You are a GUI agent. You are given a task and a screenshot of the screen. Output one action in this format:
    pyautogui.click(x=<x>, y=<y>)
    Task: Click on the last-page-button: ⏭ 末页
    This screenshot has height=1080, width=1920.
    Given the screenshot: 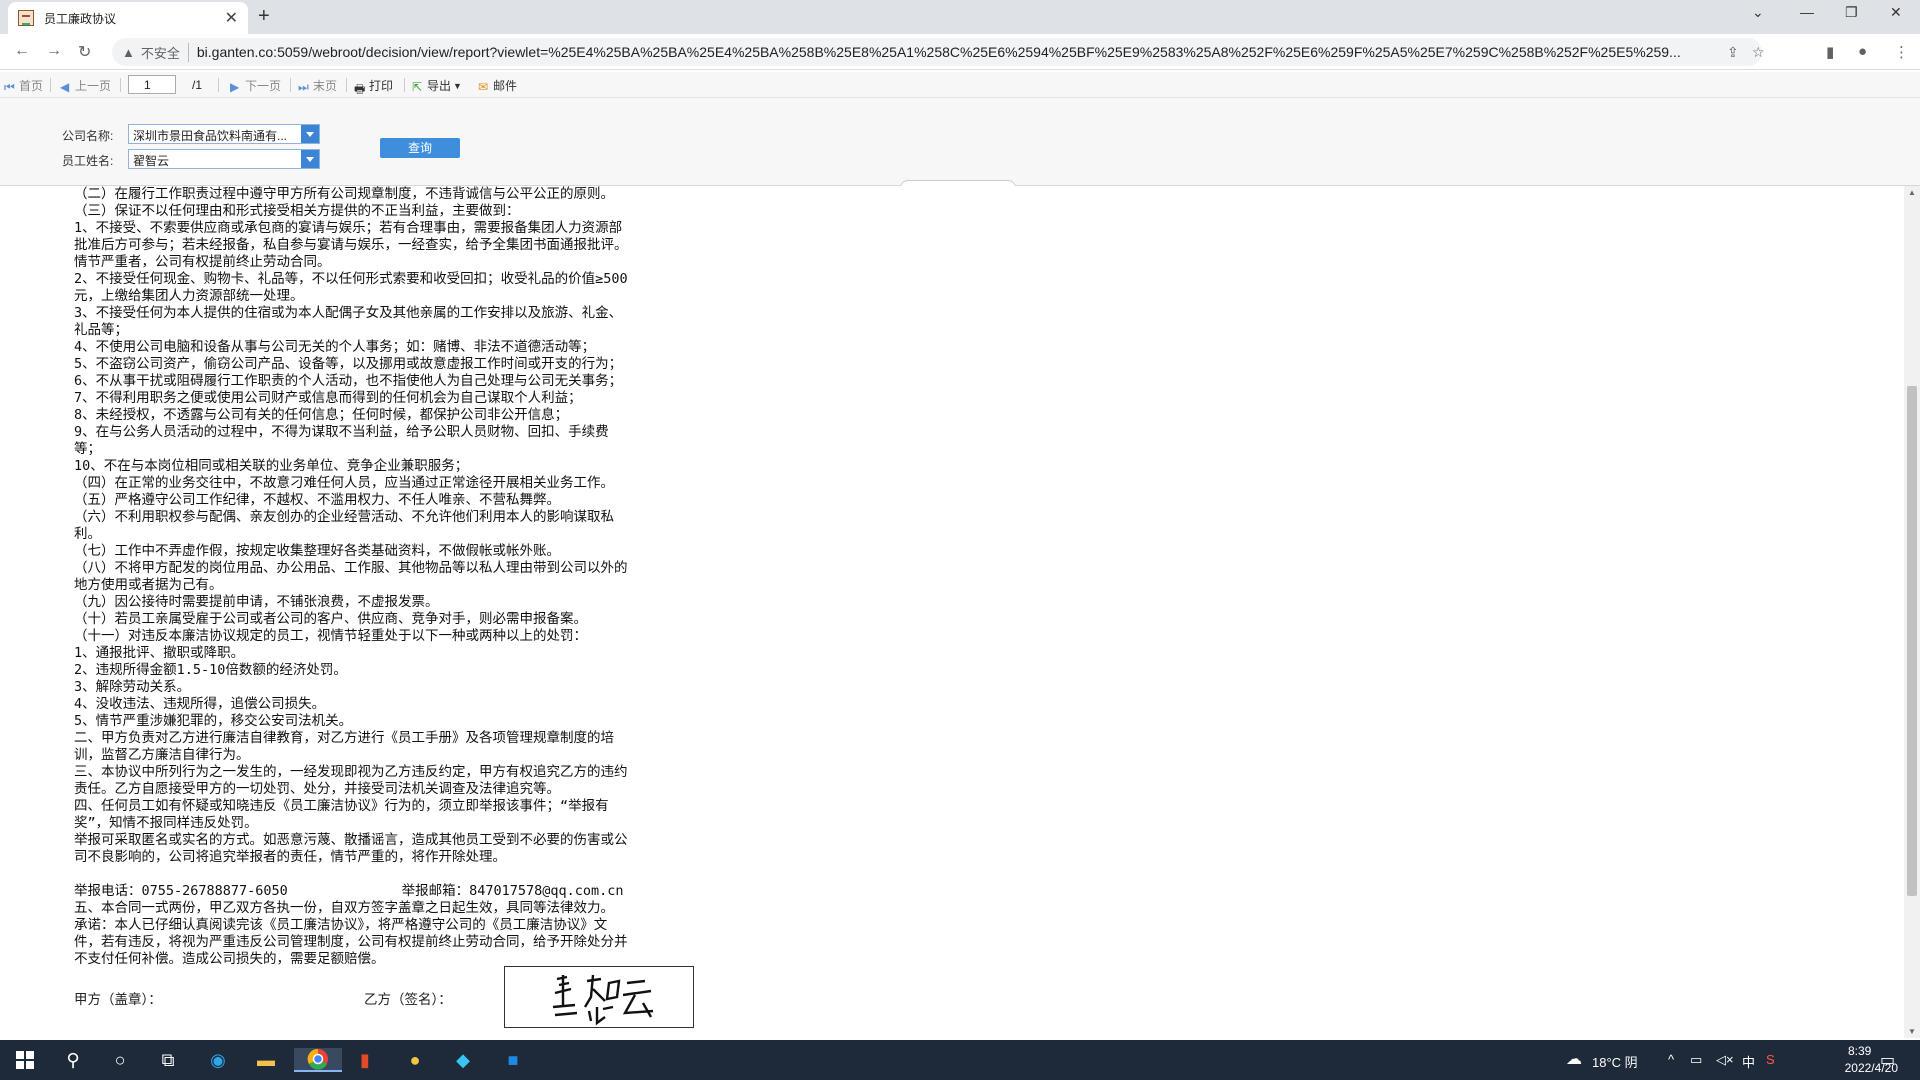 What is the action you would take?
    pyautogui.click(x=317, y=85)
    